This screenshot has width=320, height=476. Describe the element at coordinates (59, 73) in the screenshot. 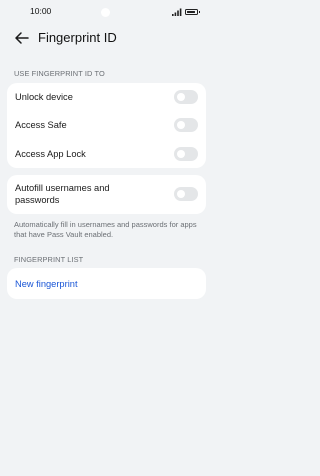

I see `section-label-use-fingerprint: USE FINGERPRINT ID TO` at that location.